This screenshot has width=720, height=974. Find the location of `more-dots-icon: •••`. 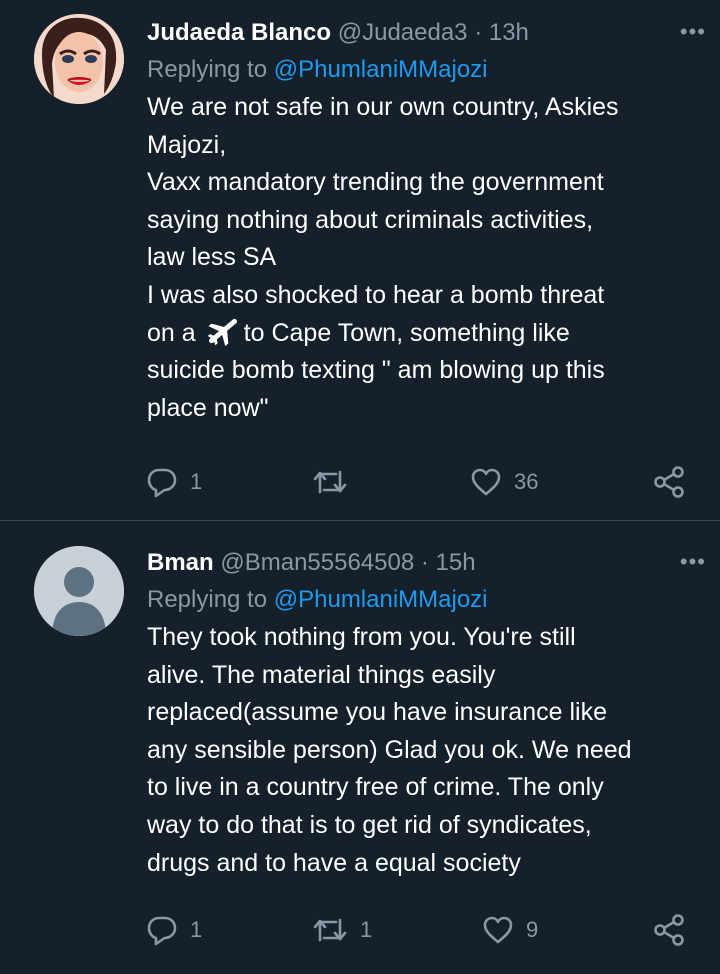

more-dots-icon: ••• is located at coordinates (693, 562).